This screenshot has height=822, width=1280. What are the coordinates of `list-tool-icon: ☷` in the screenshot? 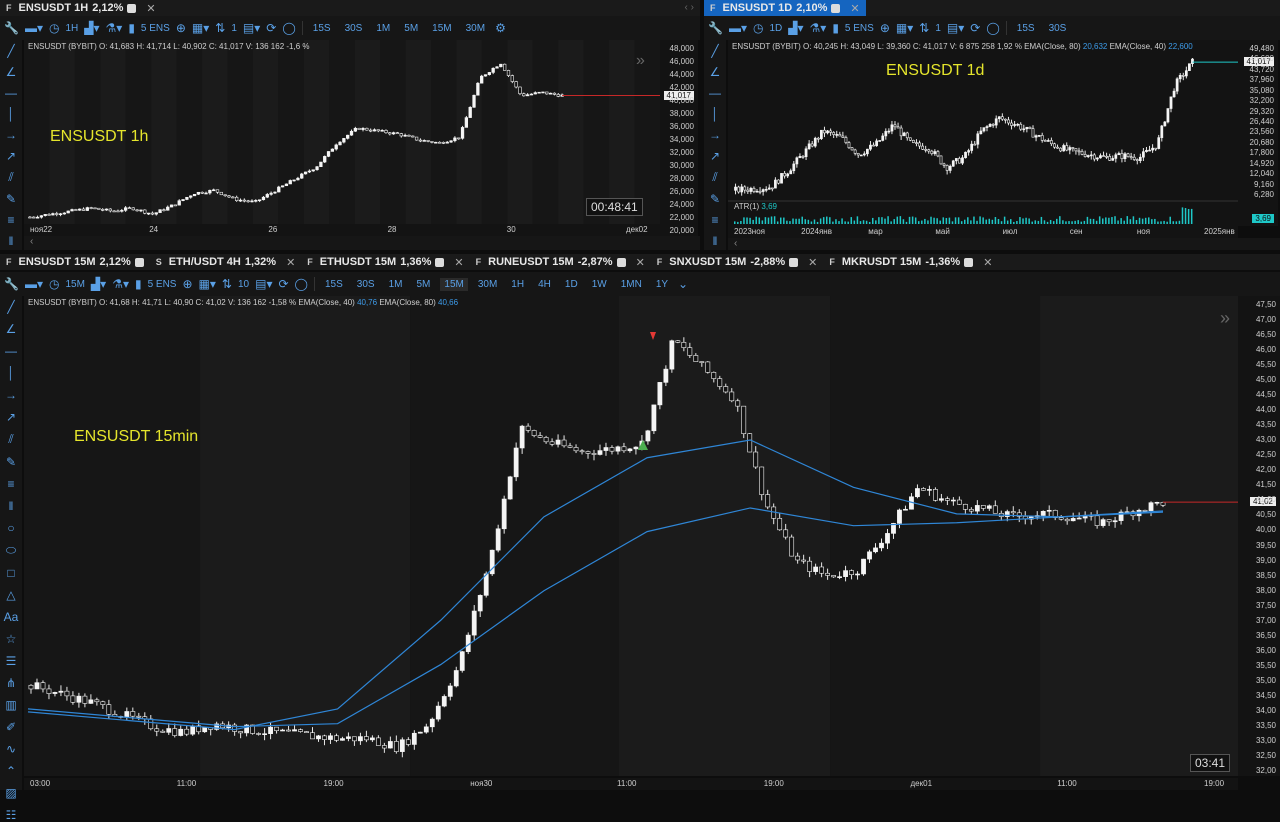 It's located at (11, 815).